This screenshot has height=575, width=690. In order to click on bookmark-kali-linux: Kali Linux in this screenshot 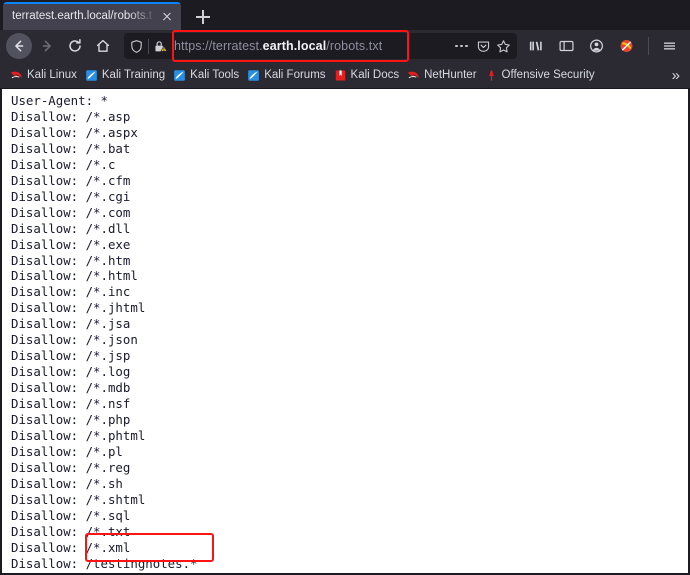, I will do `click(44, 75)`.